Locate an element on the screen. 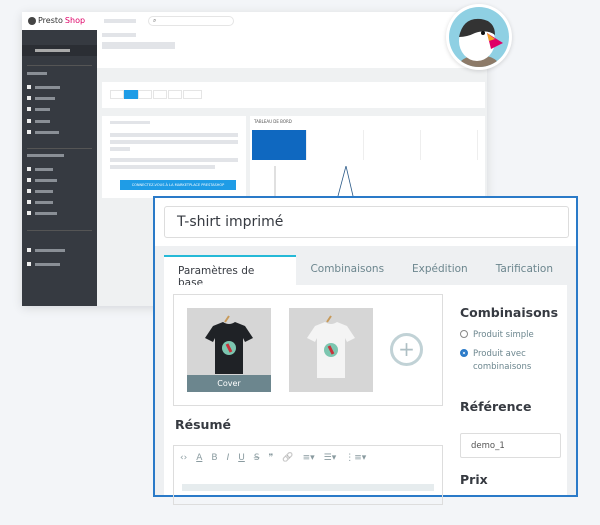 The height and width of the screenshot is (525, 600). prestashop-mascot-avatar is located at coordinates (479, 37).